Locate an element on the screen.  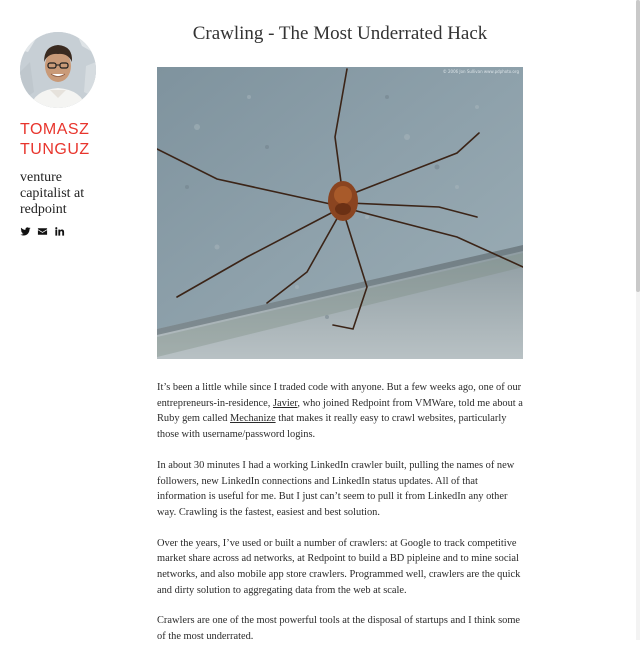
email-link is located at coordinates (42, 231).